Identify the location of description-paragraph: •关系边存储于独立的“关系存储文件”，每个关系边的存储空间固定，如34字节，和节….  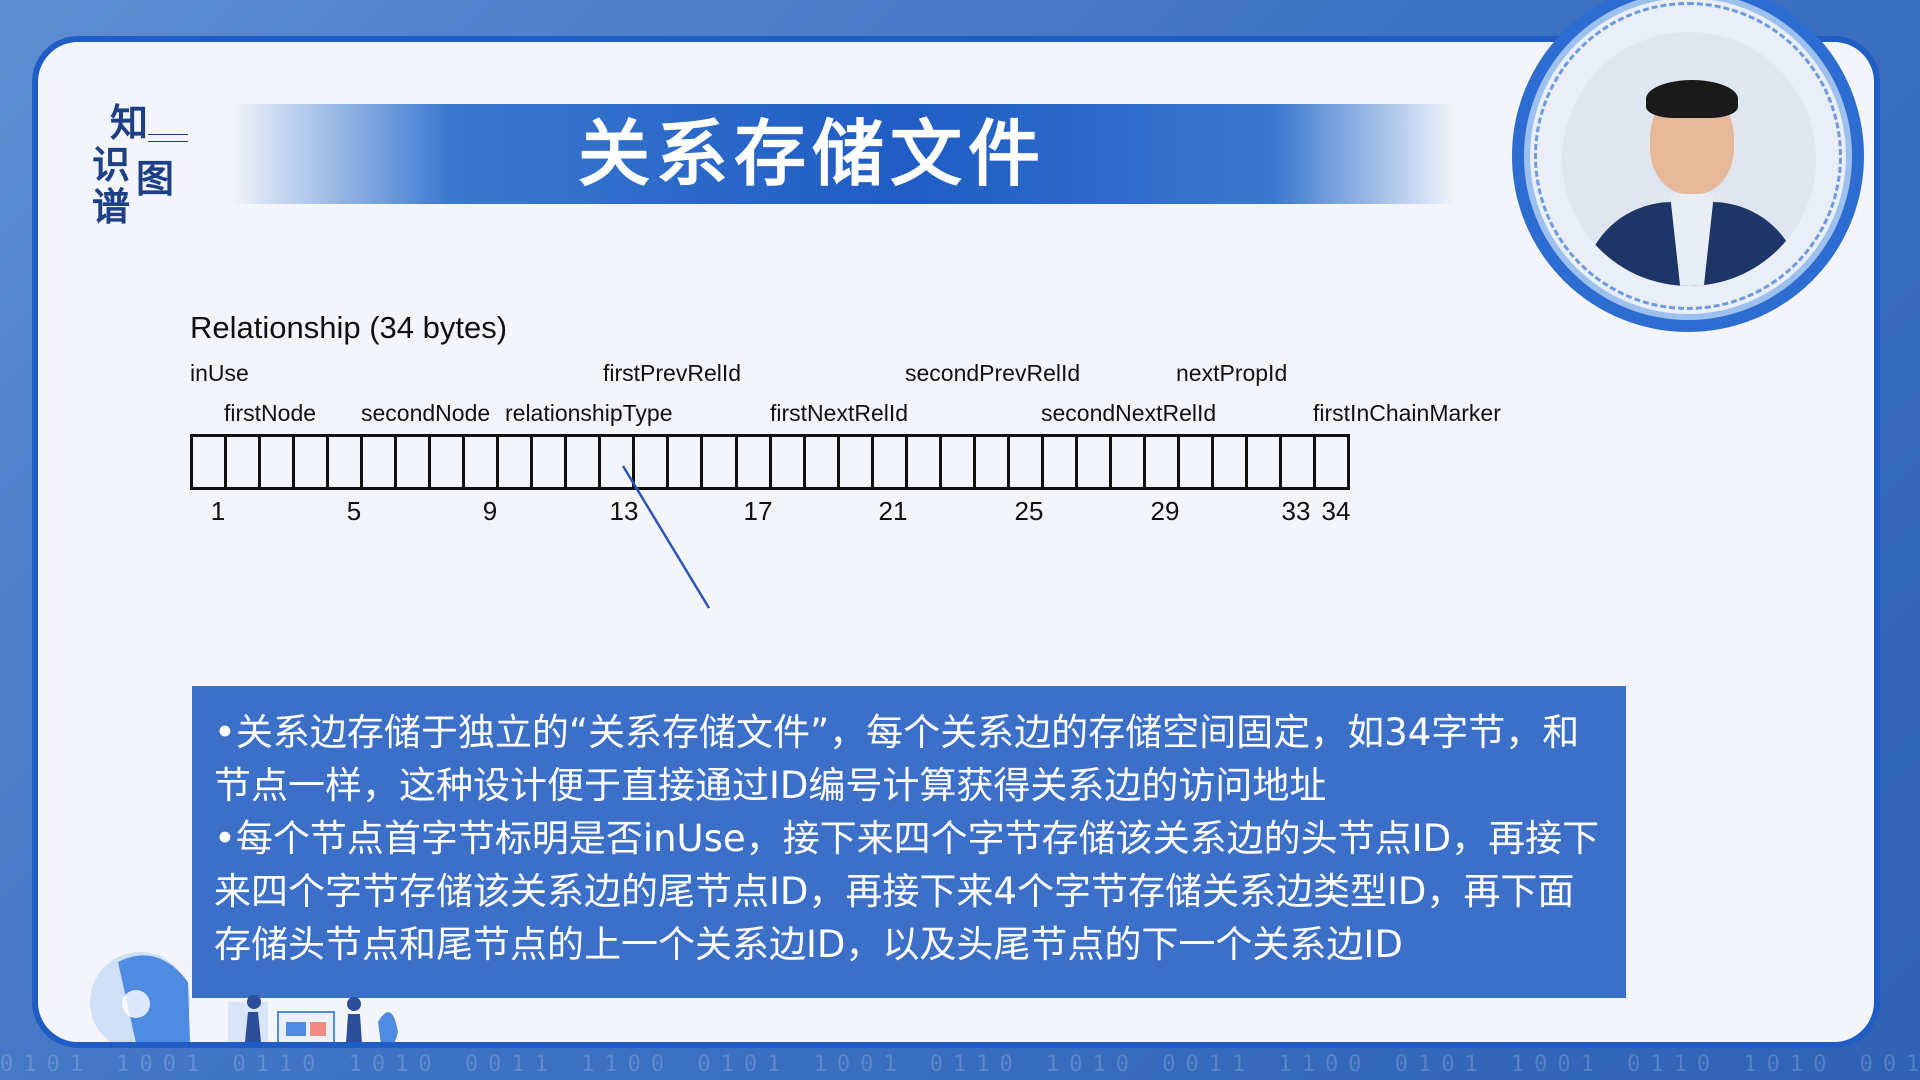
(897, 759).